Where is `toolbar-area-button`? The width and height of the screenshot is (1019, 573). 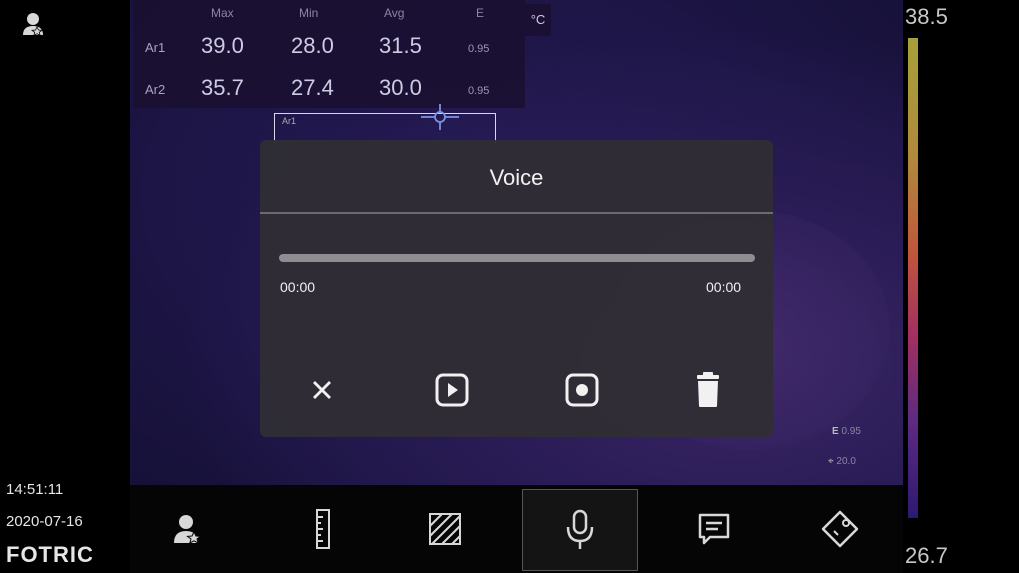 toolbar-area-button is located at coordinates (445, 529).